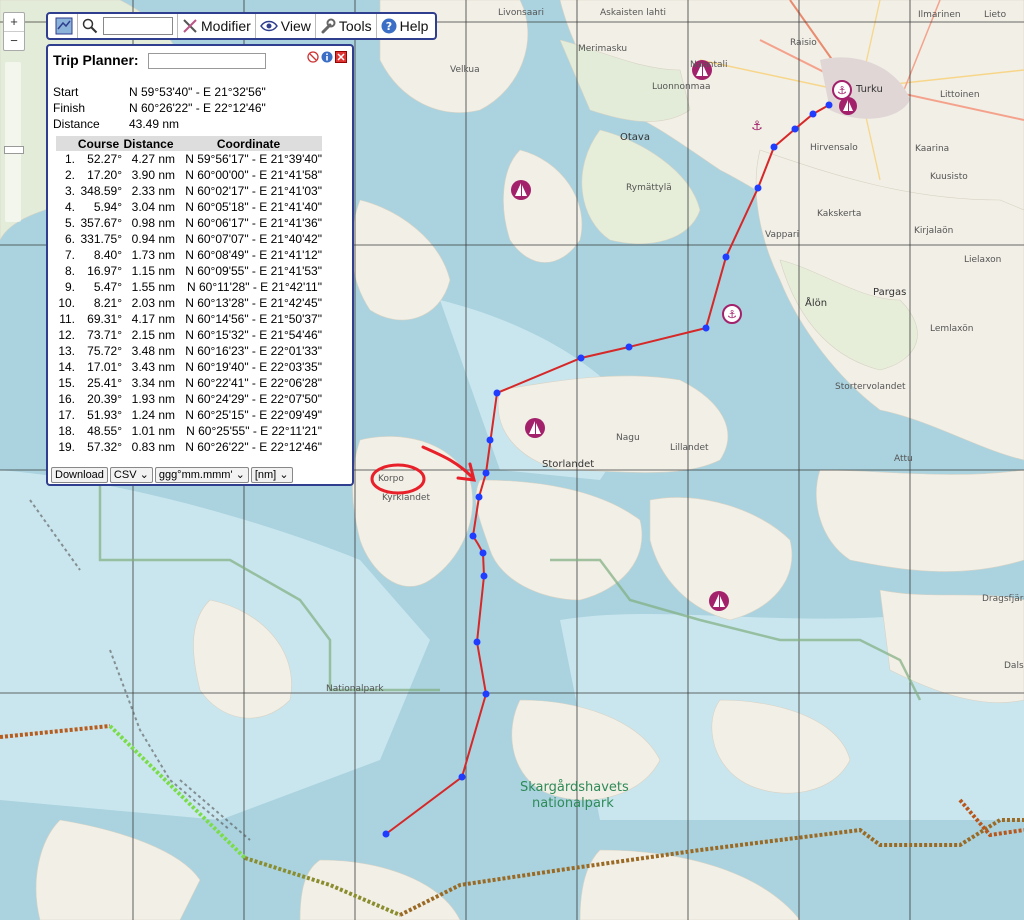 This screenshot has height=920, width=1024. I want to click on panel-title: Trip Planner:, so click(96, 60).